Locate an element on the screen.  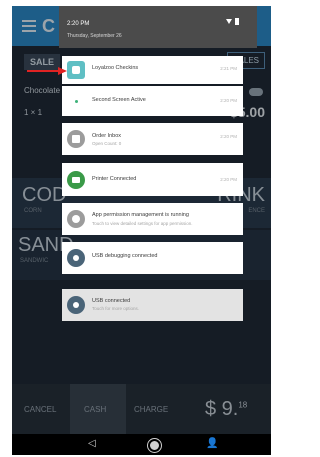
notification-usb-debugging: USB debugging connected is located at coordinates (152, 258).